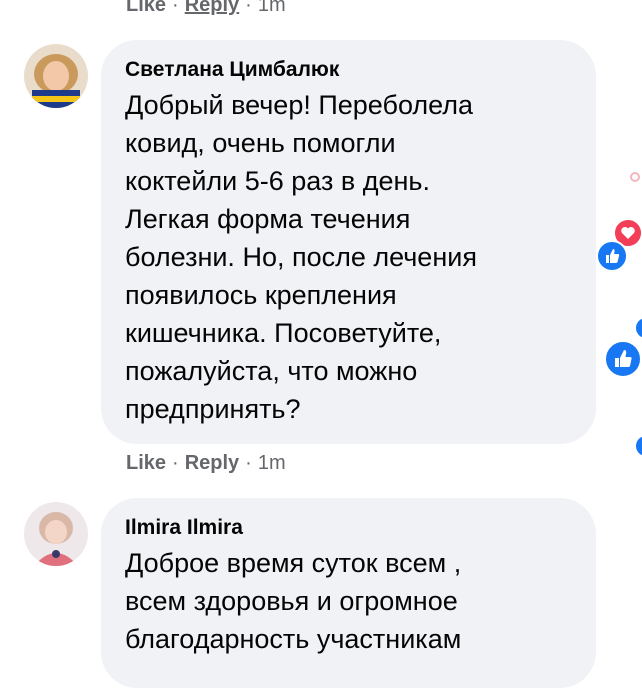 The height and width of the screenshot is (688, 642). I want to click on comment-text-line: предпринять?, so click(213, 409).